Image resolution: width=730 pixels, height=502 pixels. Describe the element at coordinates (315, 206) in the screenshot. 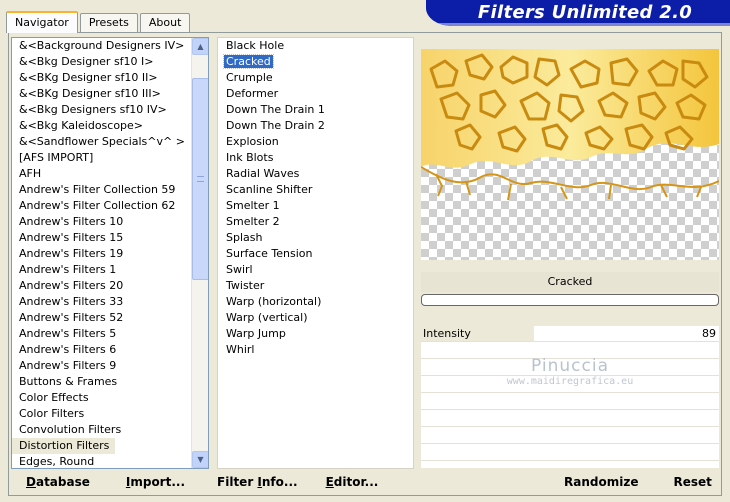

I see `filter-item: Smelter 1` at that location.